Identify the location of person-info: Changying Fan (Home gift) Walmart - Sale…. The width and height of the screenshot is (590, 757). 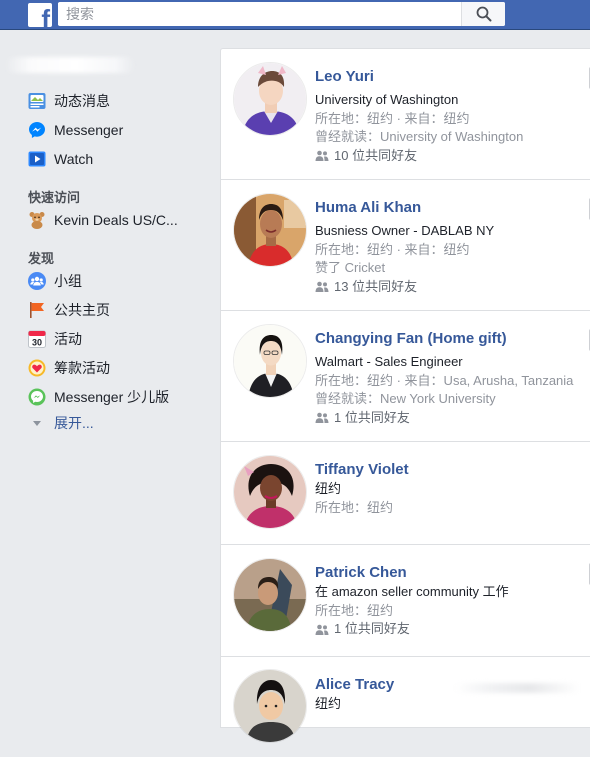
(444, 378).